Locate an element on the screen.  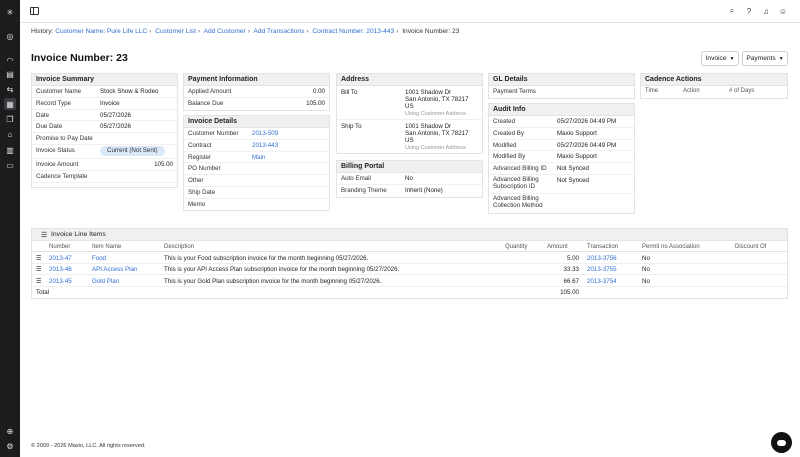
portal-row: Auto Email No is located at coordinates (409, 179).